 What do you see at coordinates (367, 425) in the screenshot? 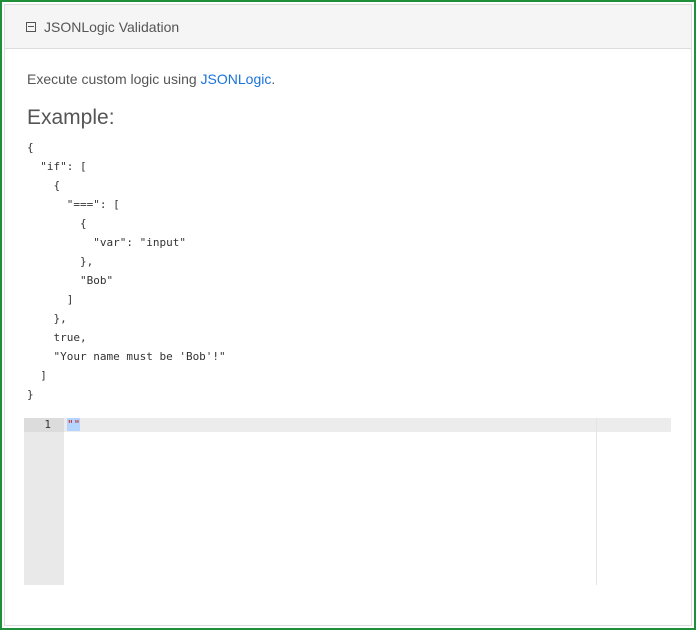
I see `active-line-highlight` at bounding box center [367, 425].